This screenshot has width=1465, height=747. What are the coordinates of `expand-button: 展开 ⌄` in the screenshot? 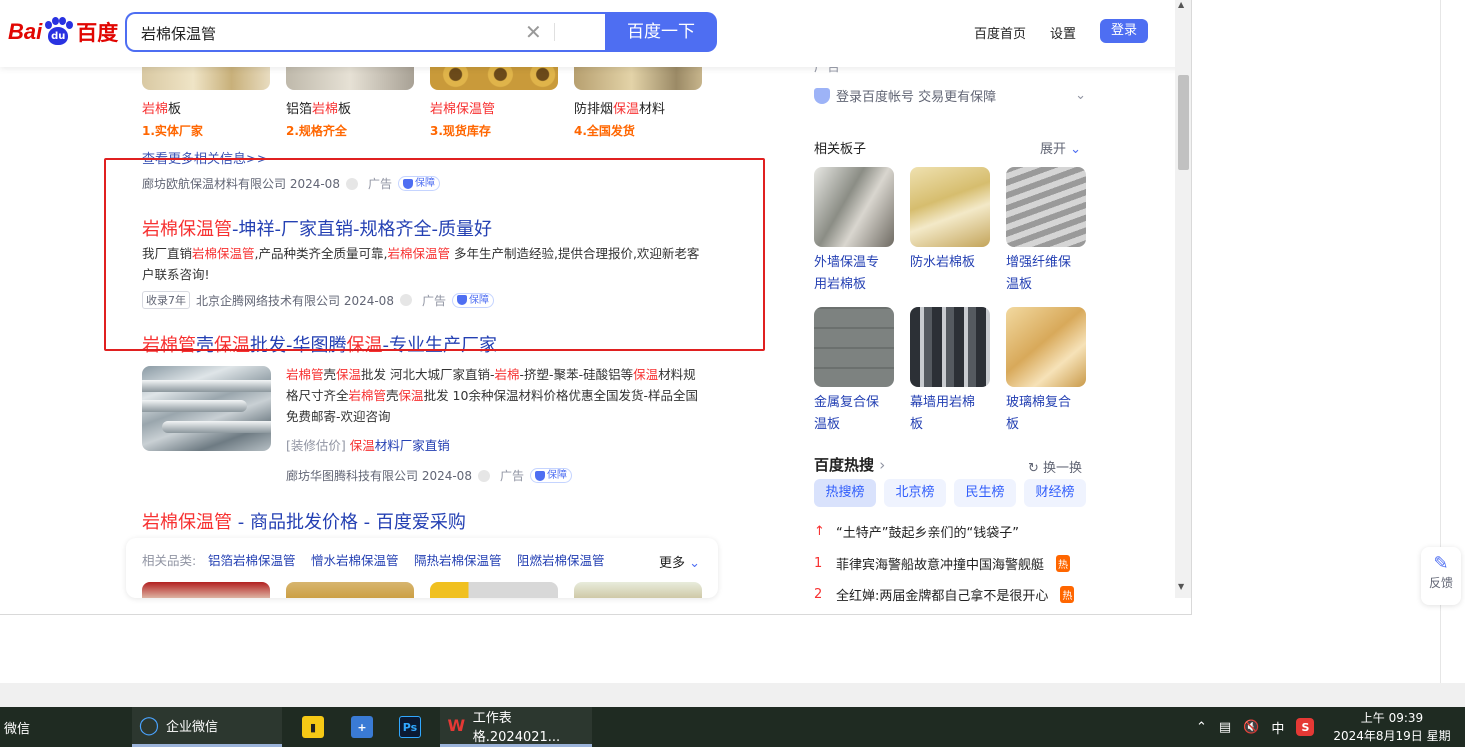 It's located at (1060, 147).